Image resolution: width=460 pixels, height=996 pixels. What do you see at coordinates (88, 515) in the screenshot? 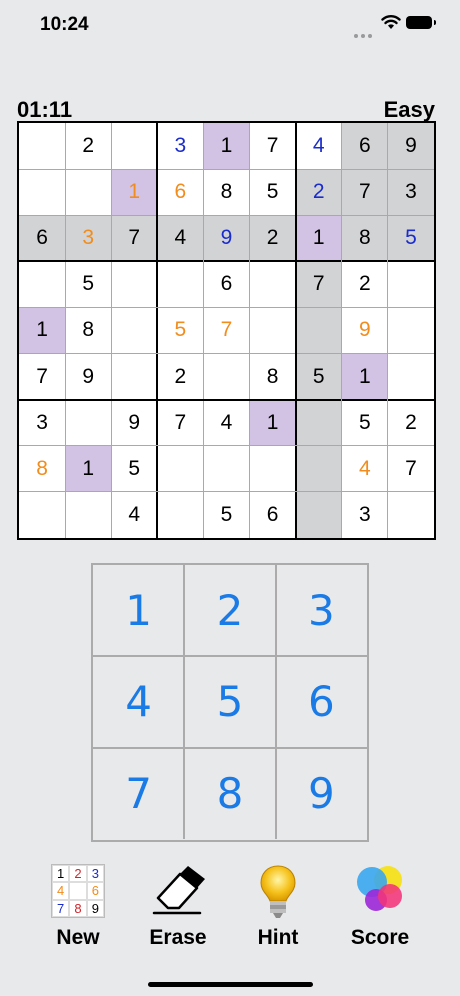
I see `board-cell-r9c2` at bounding box center [88, 515].